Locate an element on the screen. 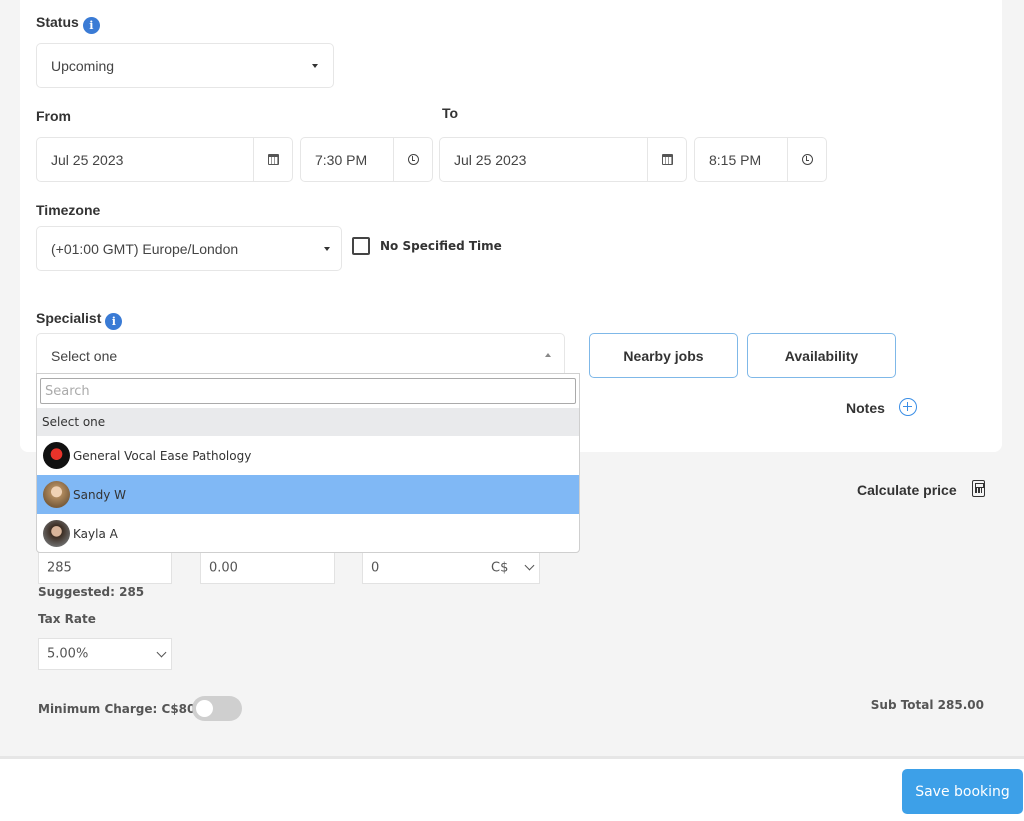  save-booking-button: Save booking is located at coordinates (962, 791).